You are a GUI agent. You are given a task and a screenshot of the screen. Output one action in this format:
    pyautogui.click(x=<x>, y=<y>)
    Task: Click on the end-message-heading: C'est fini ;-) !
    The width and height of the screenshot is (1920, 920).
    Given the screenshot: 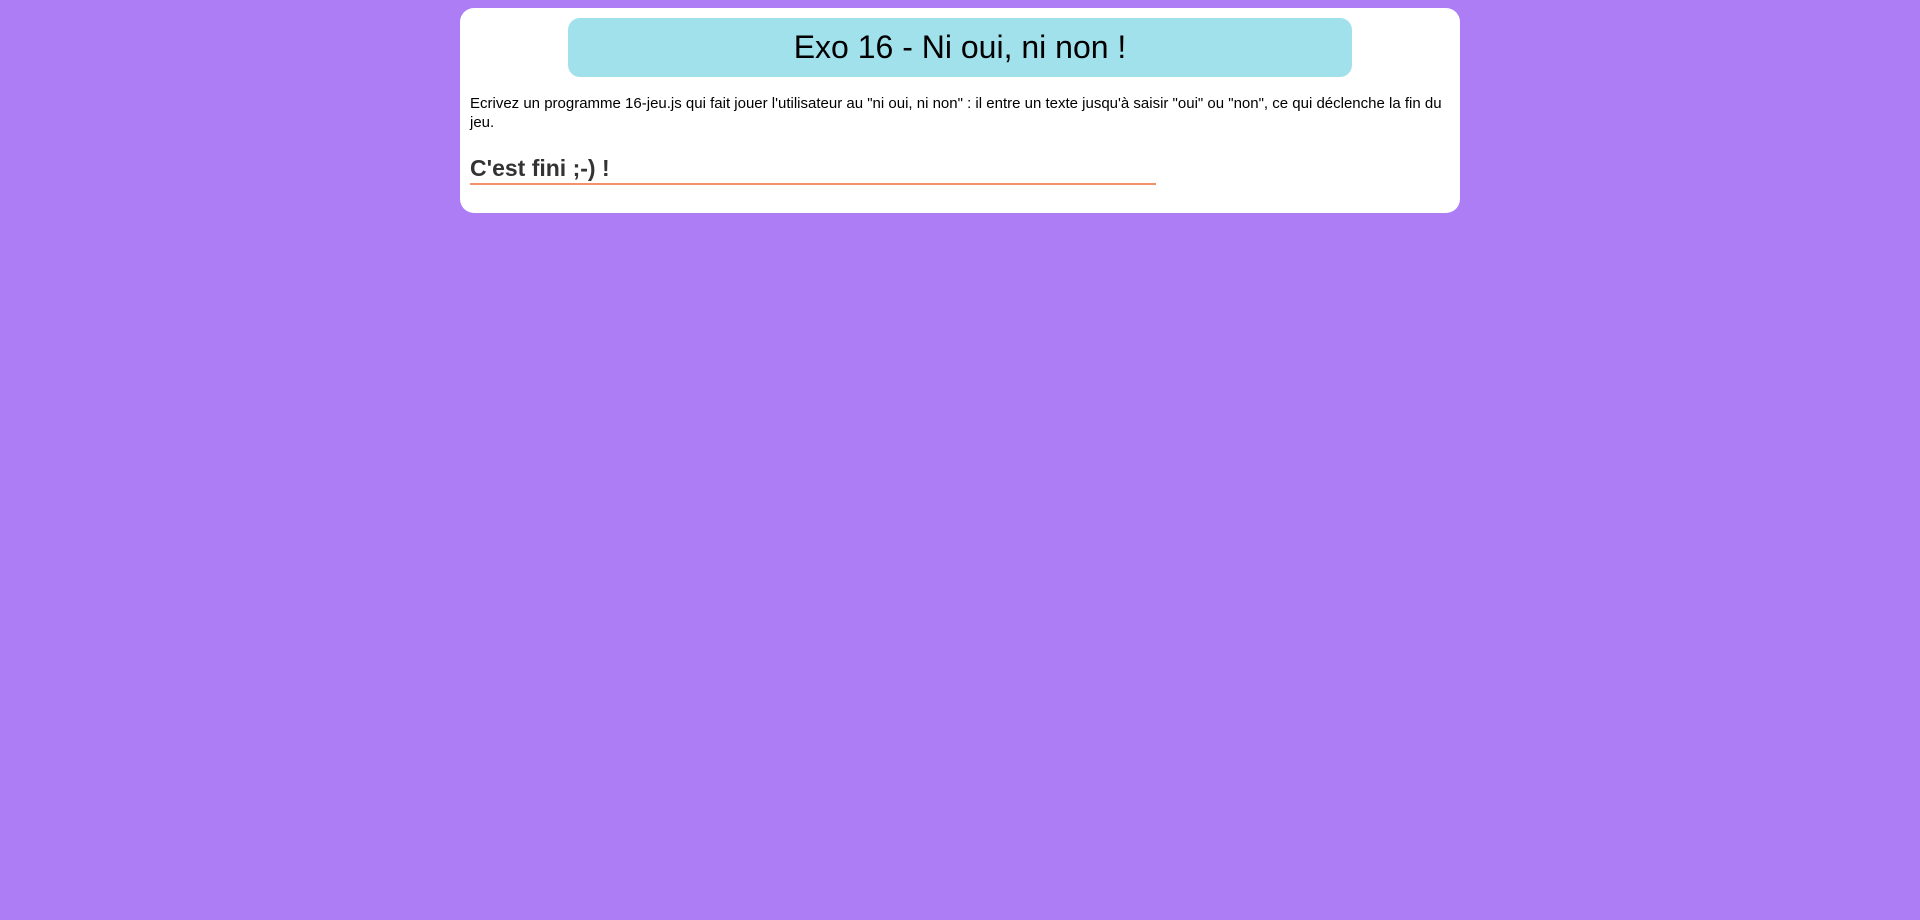 What is the action you would take?
    pyautogui.click(x=813, y=169)
    